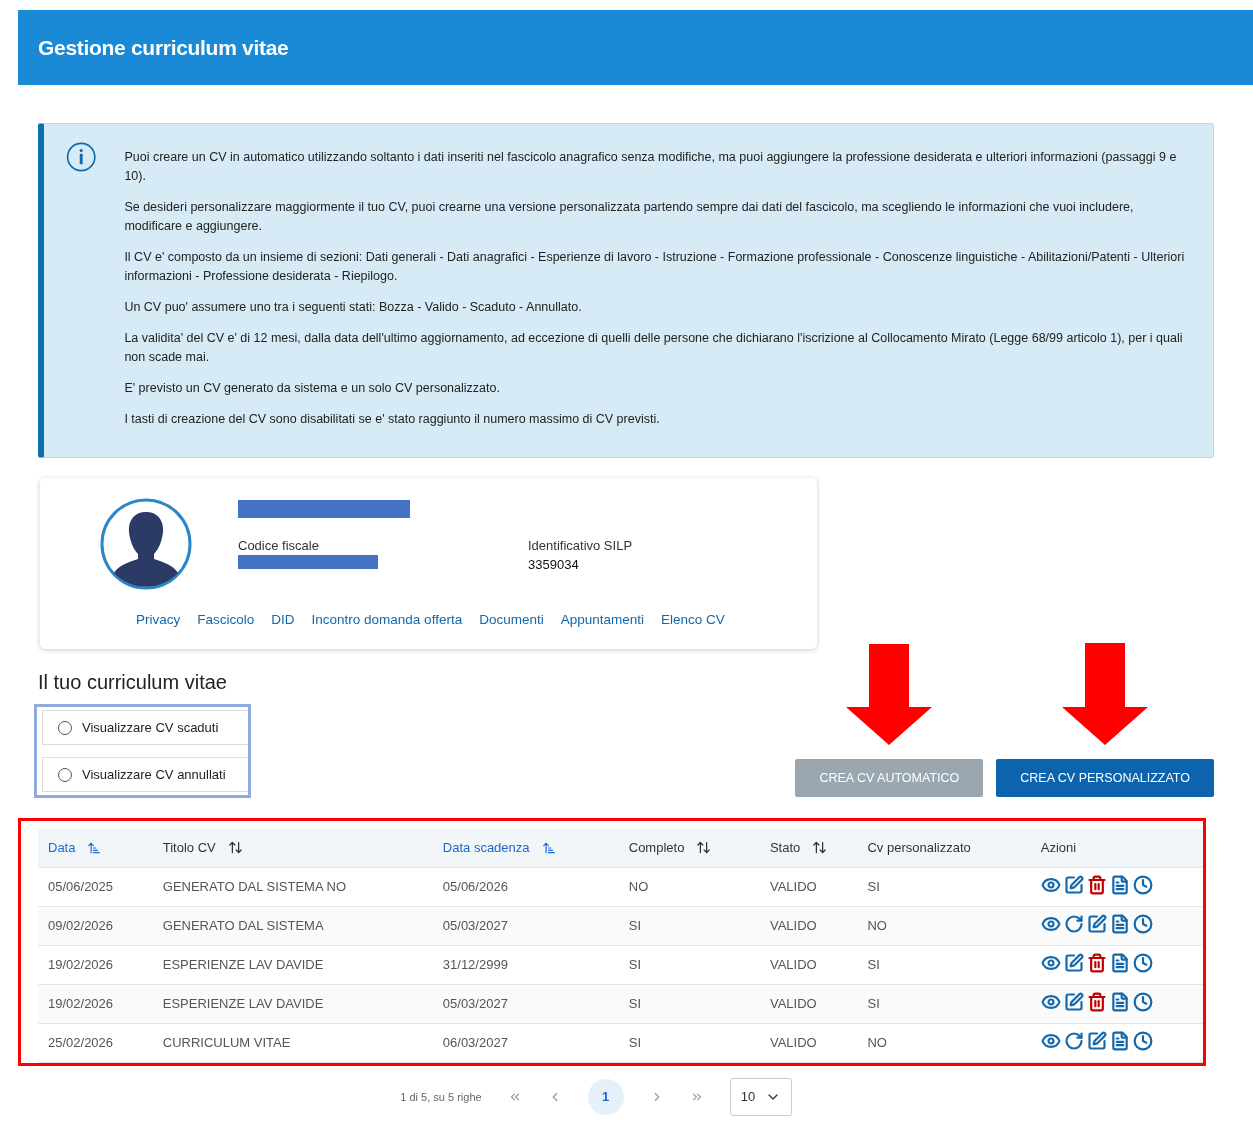 The width and height of the screenshot is (1253, 1133). What do you see at coordinates (760, 1096) in the screenshot?
I see `page-size-select: 10` at bounding box center [760, 1096].